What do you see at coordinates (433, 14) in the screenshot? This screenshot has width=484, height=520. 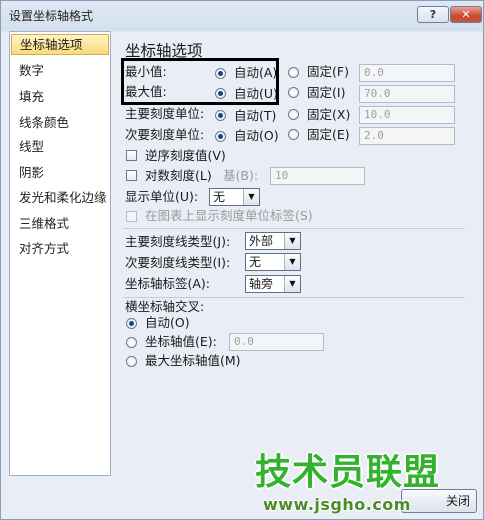 I see `help-button: ?` at bounding box center [433, 14].